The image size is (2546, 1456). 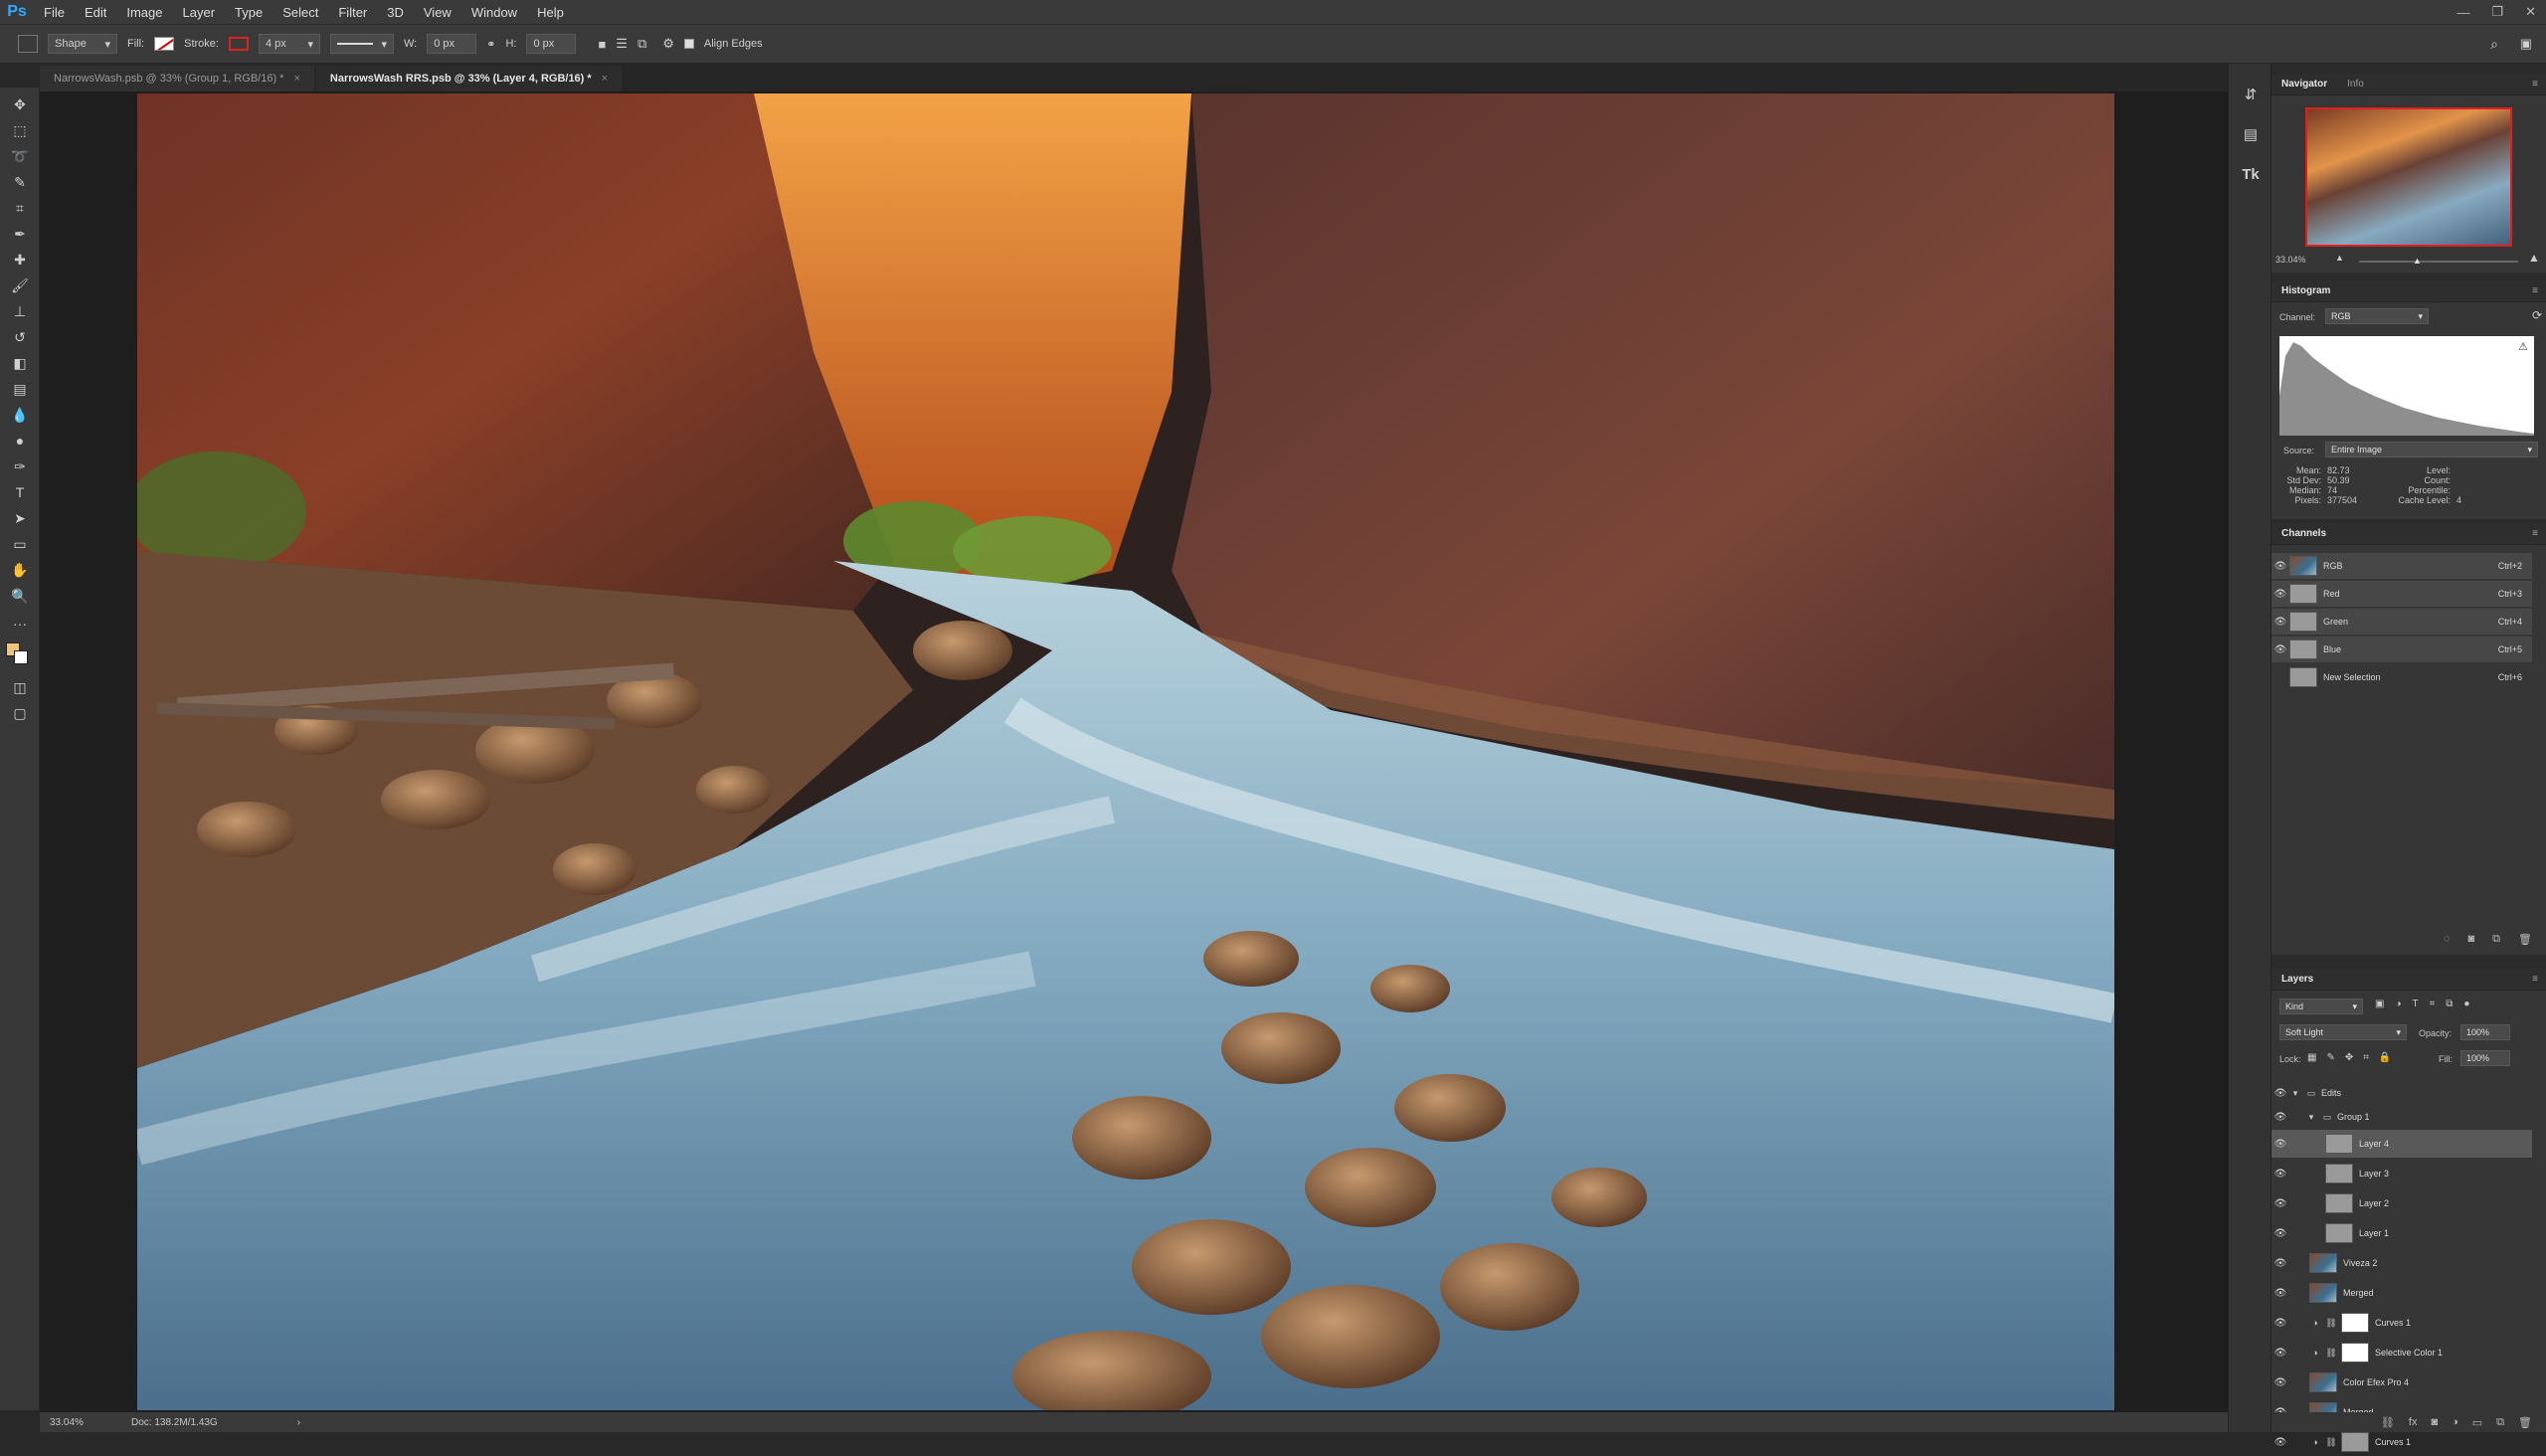 What do you see at coordinates (2530, 12) in the screenshot?
I see `close-window-button: ✕` at bounding box center [2530, 12].